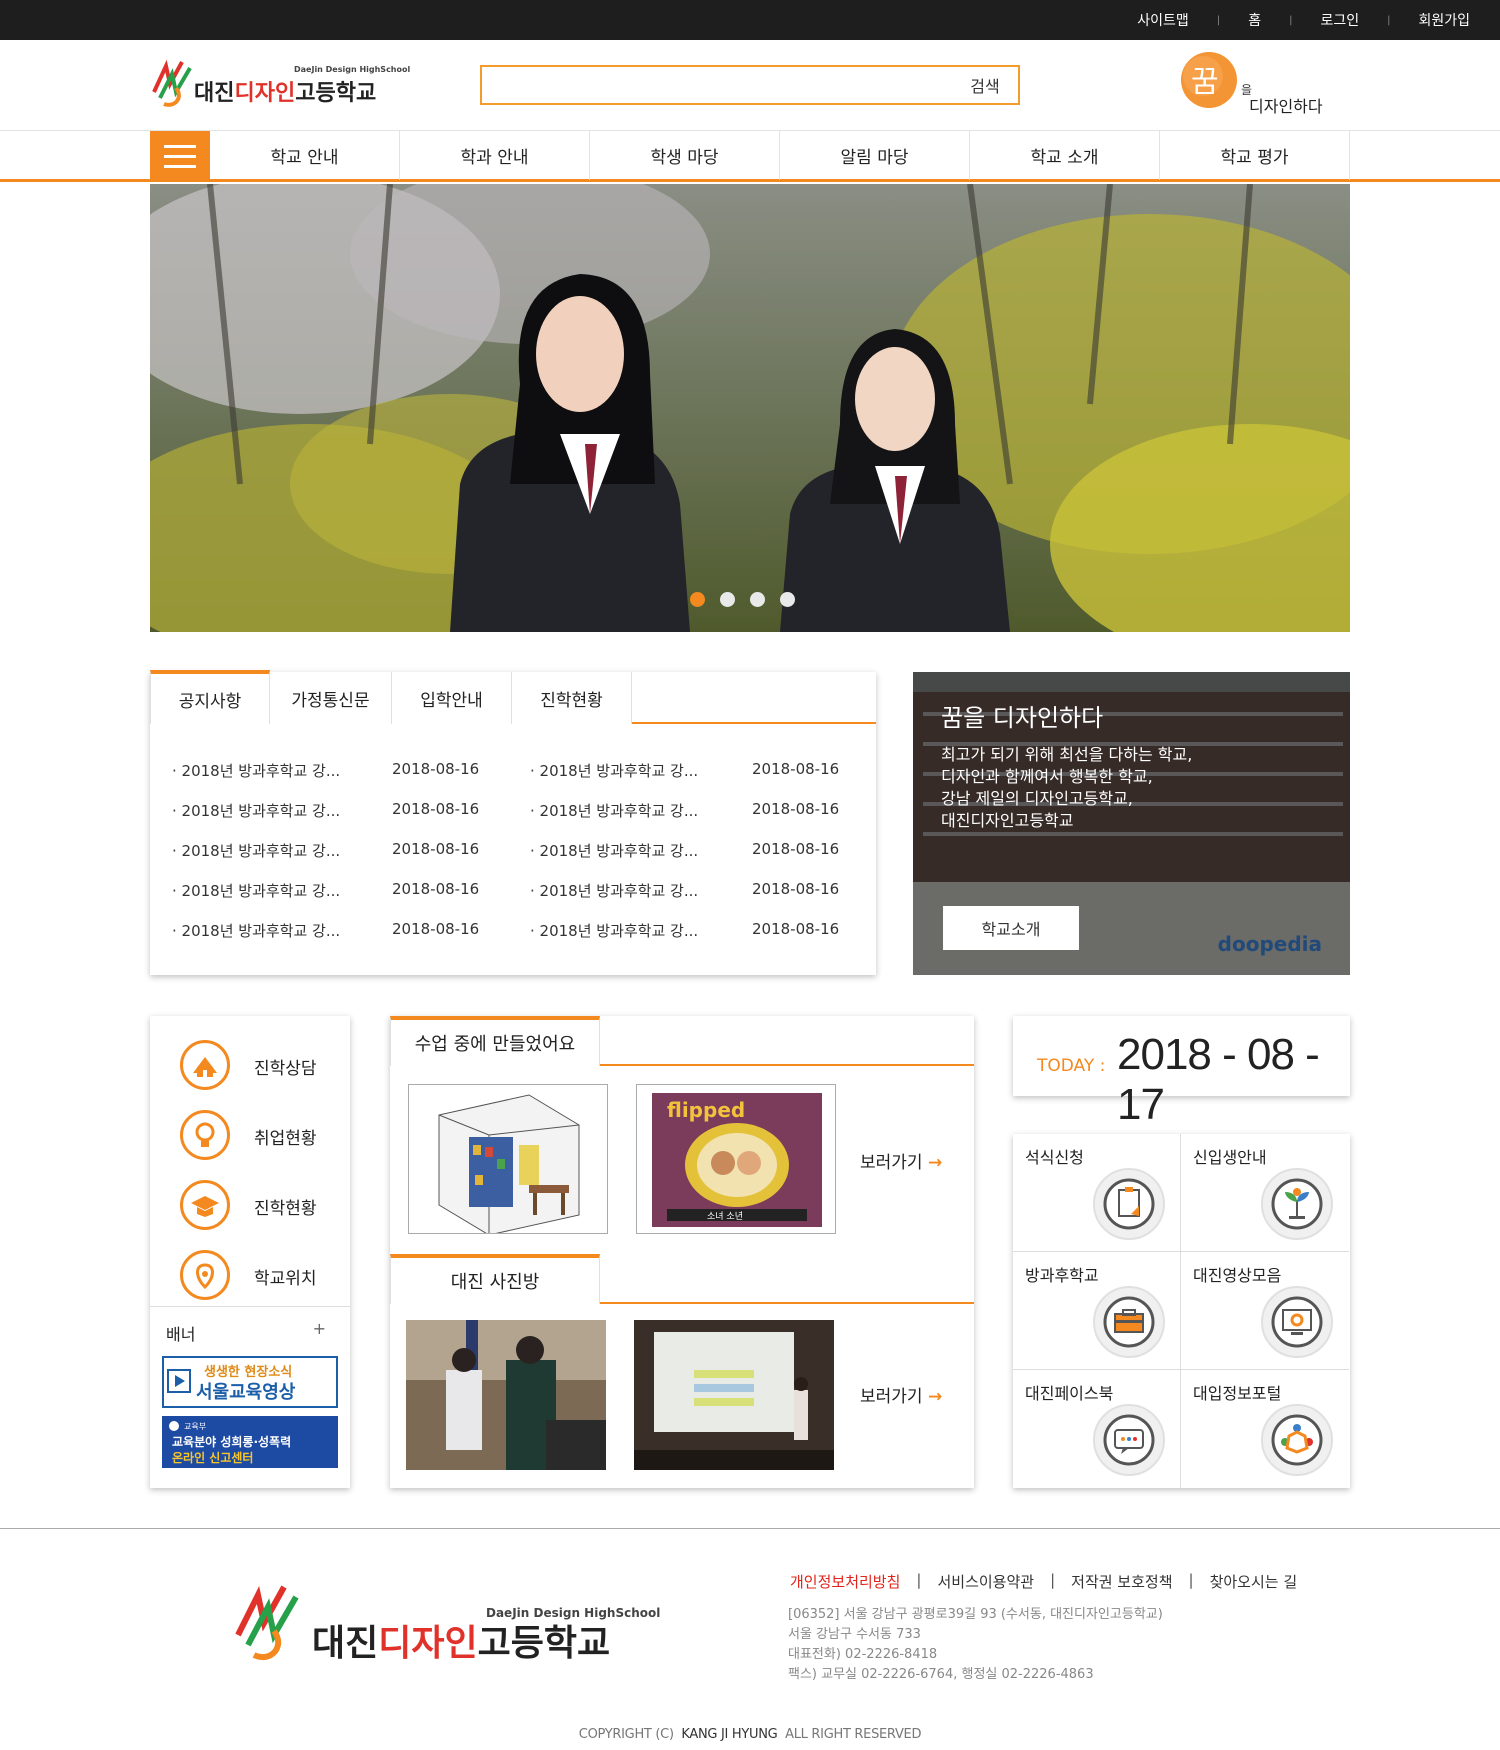 This screenshot has height=1750, width=1500. What do you see at coordinates (495, 1279) in the screenshot?
I see `photo-room-title: 대진 사진방` at bounding box center [495, 1279].